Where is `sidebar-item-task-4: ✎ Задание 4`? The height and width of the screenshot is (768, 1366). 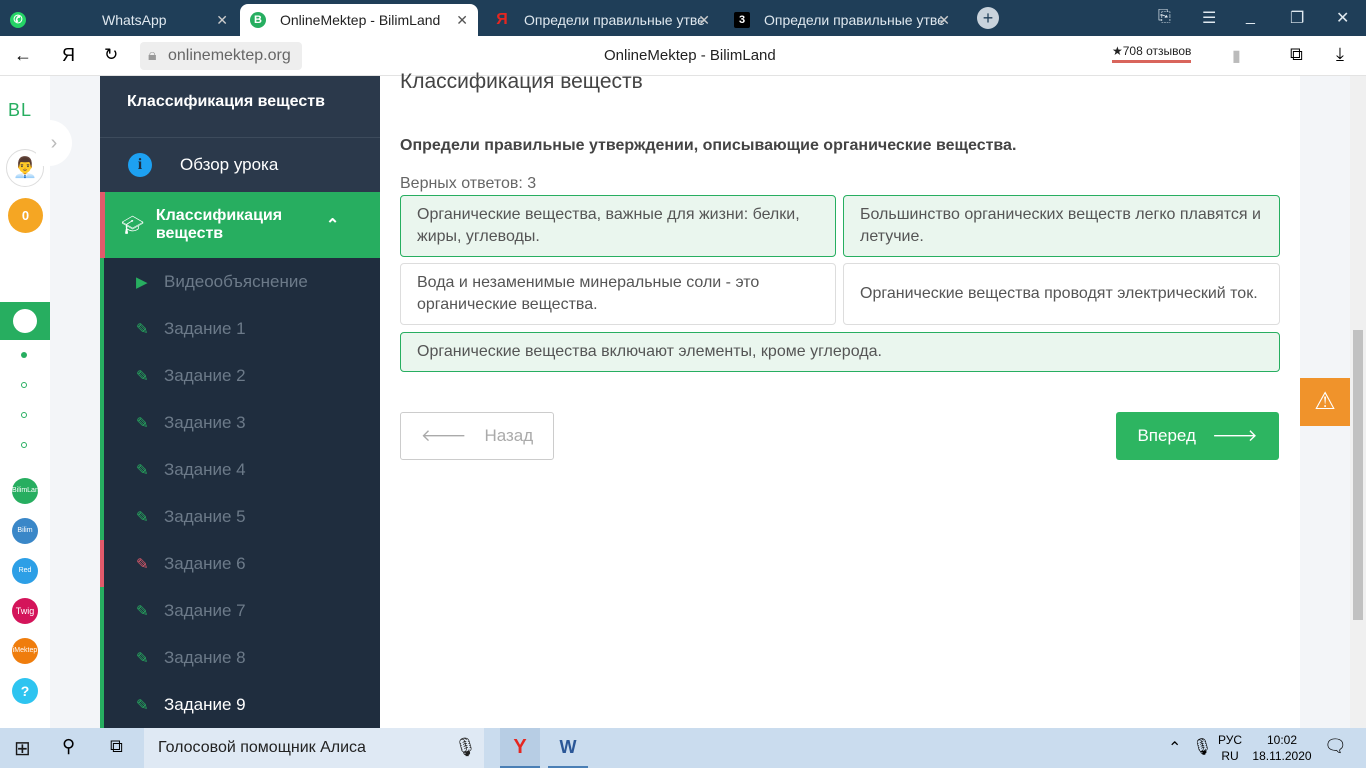 sidebar-item-task-4: ✎ Задание 4 is located at coordinates (240, 469).